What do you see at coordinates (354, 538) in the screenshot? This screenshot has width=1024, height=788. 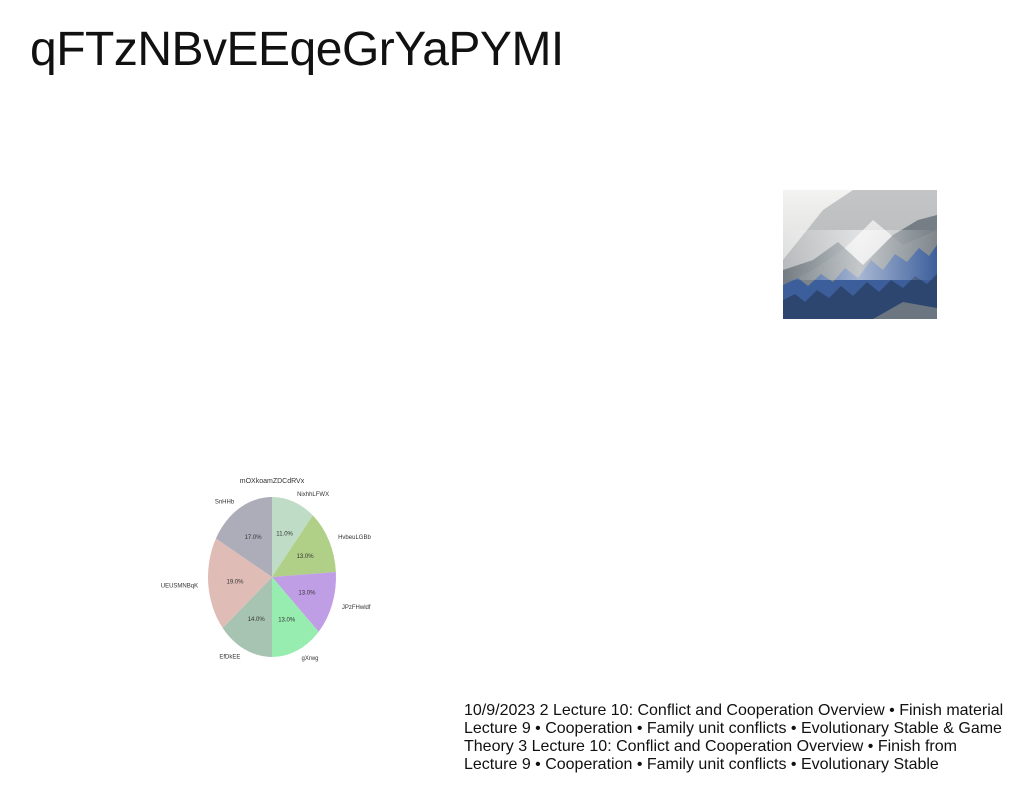 I see `pie-category-label: HvbeuLGBb` at bounding box center [354, 538].